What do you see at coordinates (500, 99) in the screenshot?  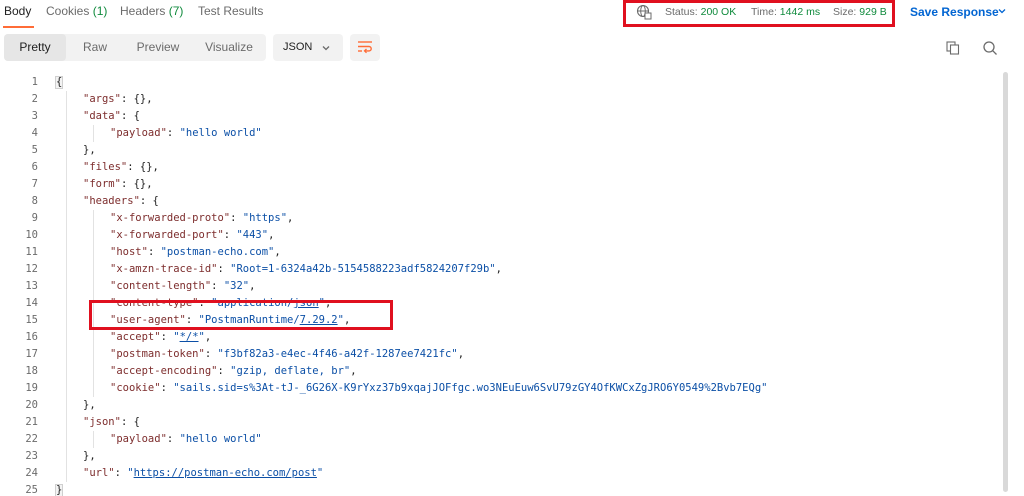 I see `code-line: 2 "args": {},` at bounding box center [500, 99].